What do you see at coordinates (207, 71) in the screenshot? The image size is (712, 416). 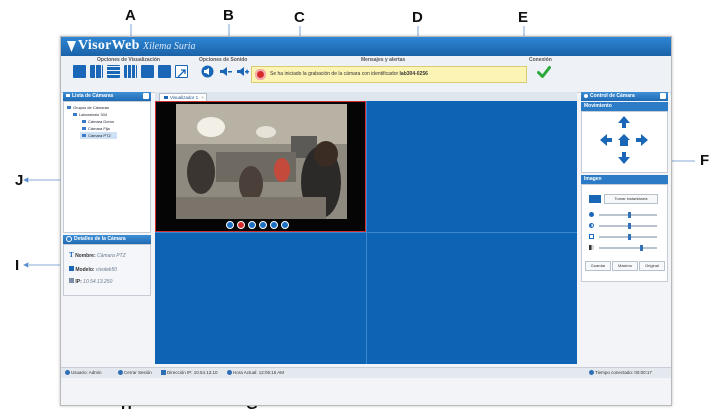 I see `mute-icon` at bounding box center [207, 71].